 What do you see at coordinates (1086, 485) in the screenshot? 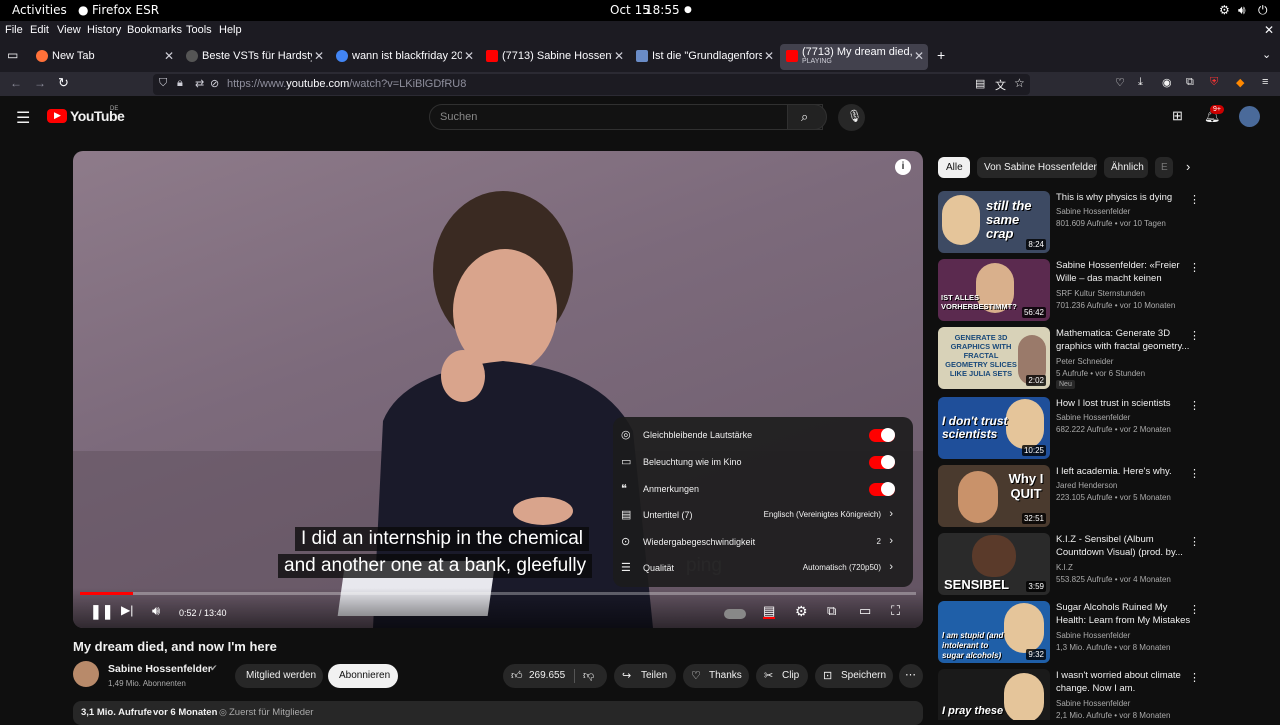
I see `related-channel: Jared Henderson` at bounding box center [1086, 485].